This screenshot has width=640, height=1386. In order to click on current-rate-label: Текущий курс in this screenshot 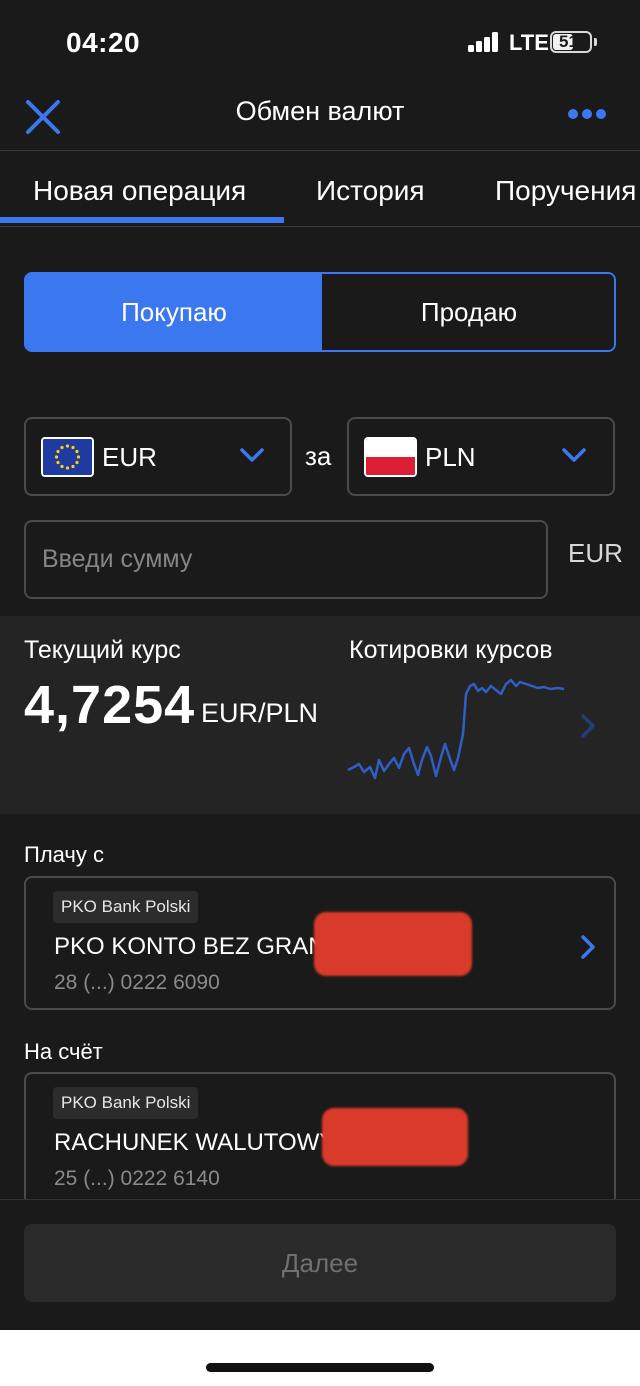, I will do `click(102, 650)`.